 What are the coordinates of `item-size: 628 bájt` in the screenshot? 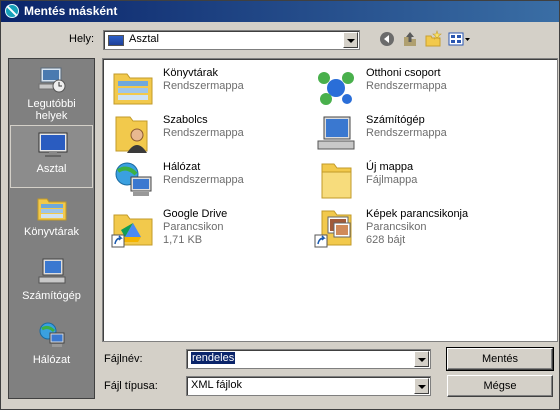 It's located at (386, 240).